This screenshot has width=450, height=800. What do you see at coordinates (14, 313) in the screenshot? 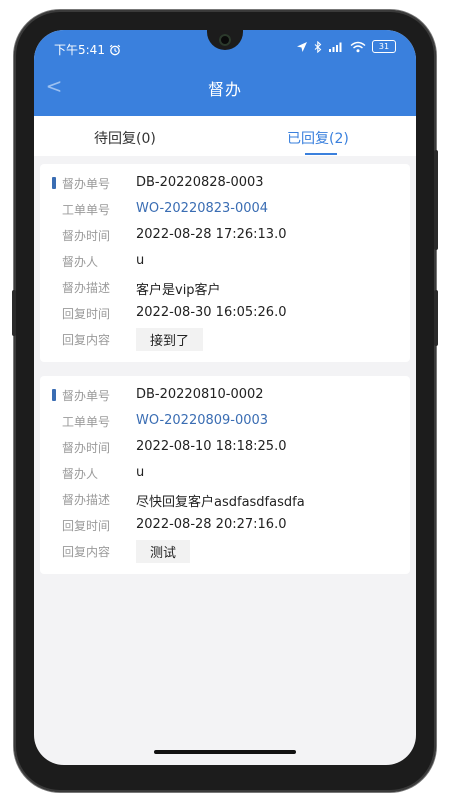
I see `left-button` at bounding box center [14, 313].